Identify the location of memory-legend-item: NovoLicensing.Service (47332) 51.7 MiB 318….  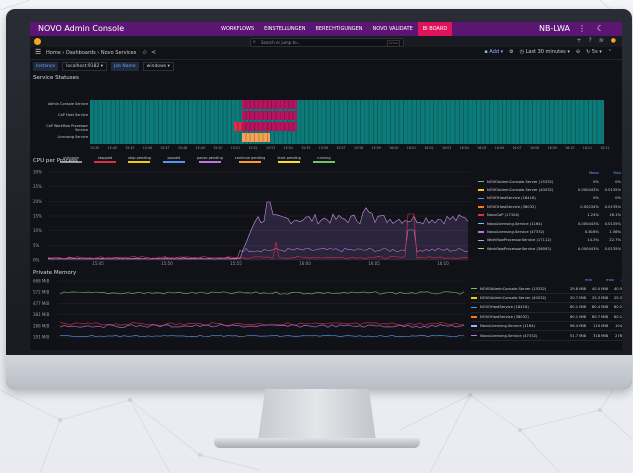
(546, 336).